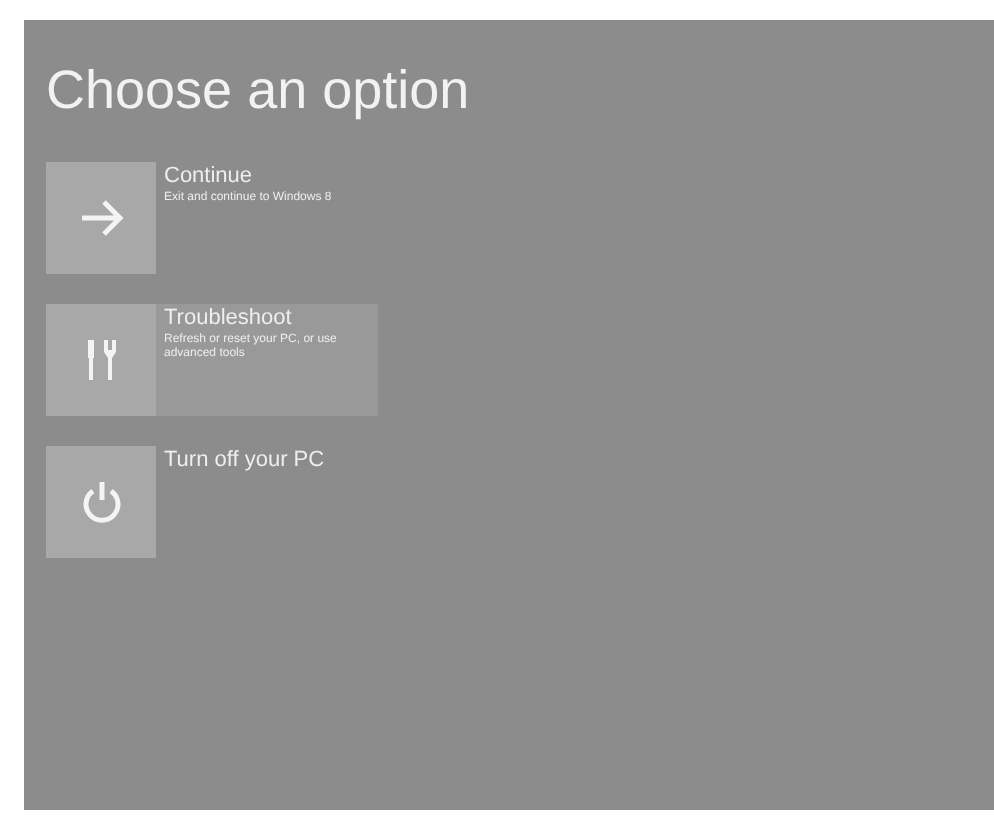  Describe the element at coordinates (209, 177) in the screenshot. I see `option-label: Continue` at that location.